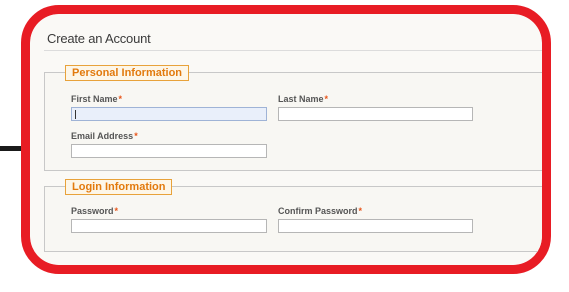 The width and height of the screenshot is (569, 292). I want to click on page-title: Create an Account, so click(99, 38).